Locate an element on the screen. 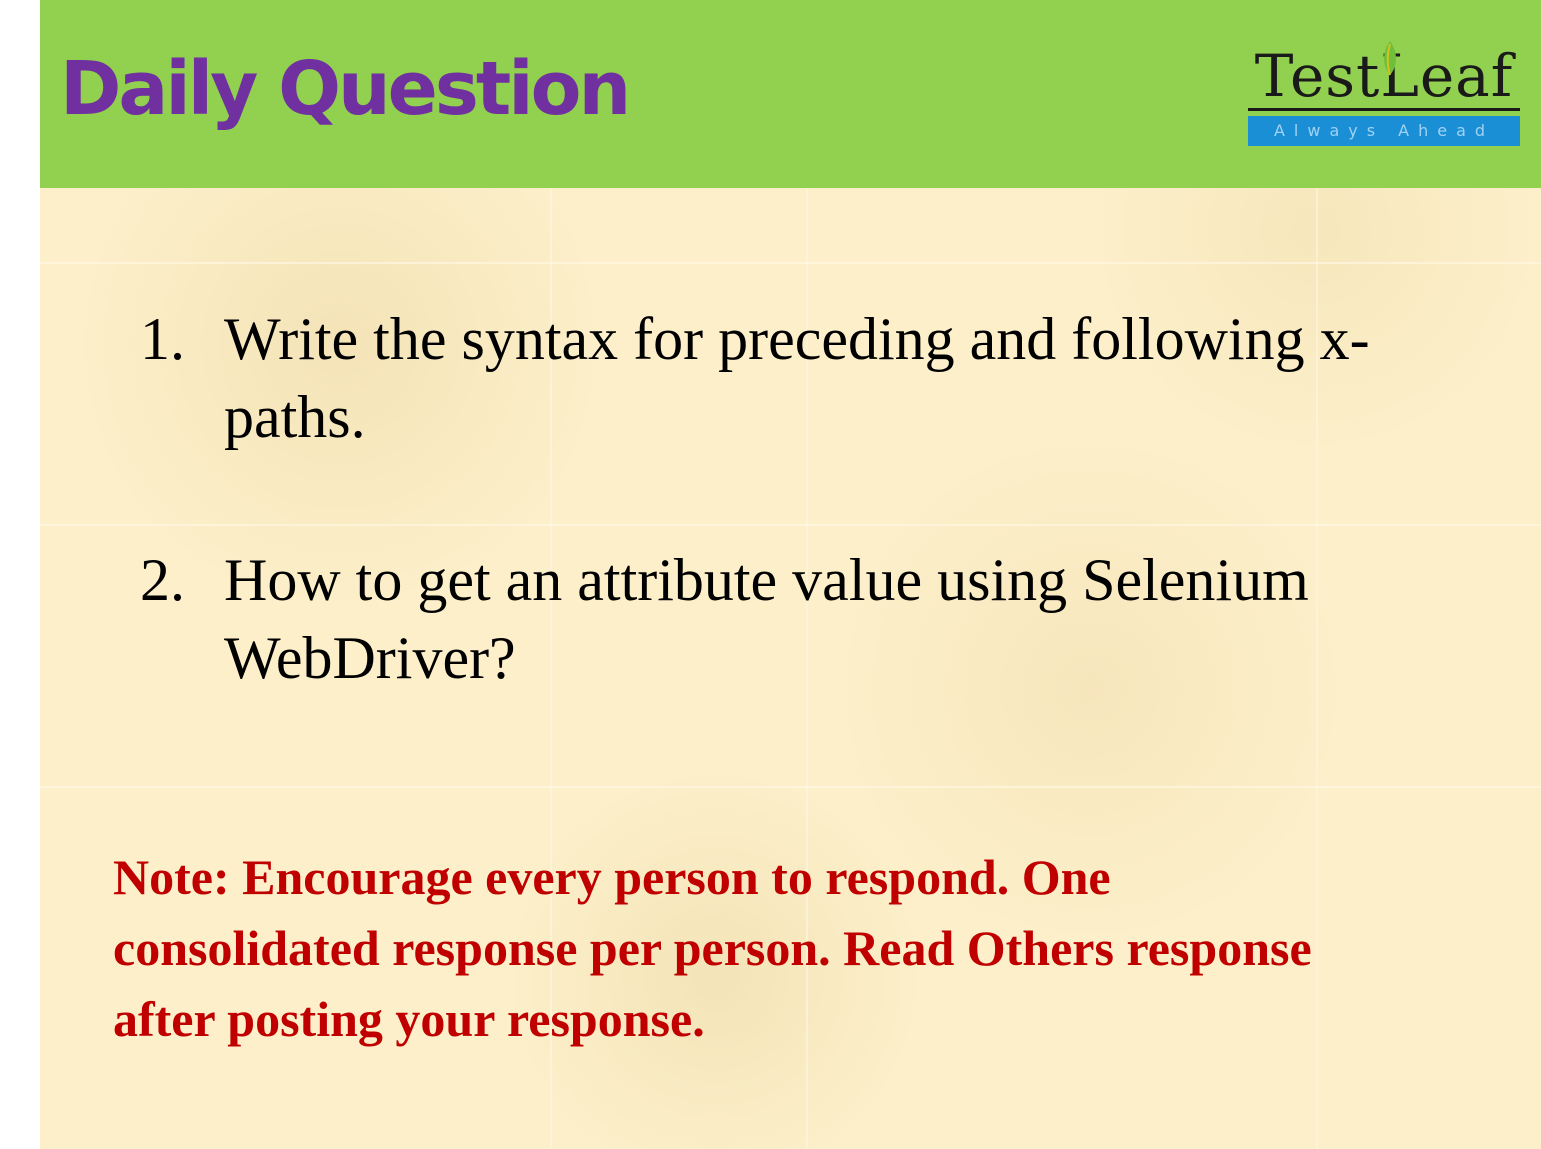 This screenshot has width=1541, height=1149. testleaf-logo: TestLeaf Always Ahead is located at coordinates (1384, 94).